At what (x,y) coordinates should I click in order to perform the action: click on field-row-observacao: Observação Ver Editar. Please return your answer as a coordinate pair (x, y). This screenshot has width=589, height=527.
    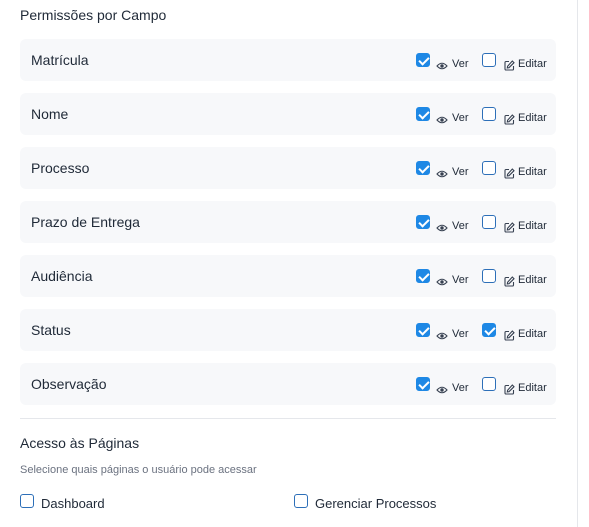
    Looking at the image, I should click on (288, 384).